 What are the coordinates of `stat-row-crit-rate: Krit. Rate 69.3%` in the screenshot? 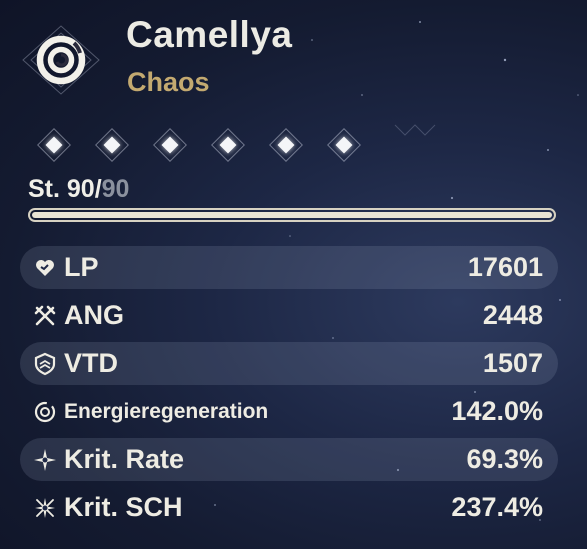 It's located at (289, 459).